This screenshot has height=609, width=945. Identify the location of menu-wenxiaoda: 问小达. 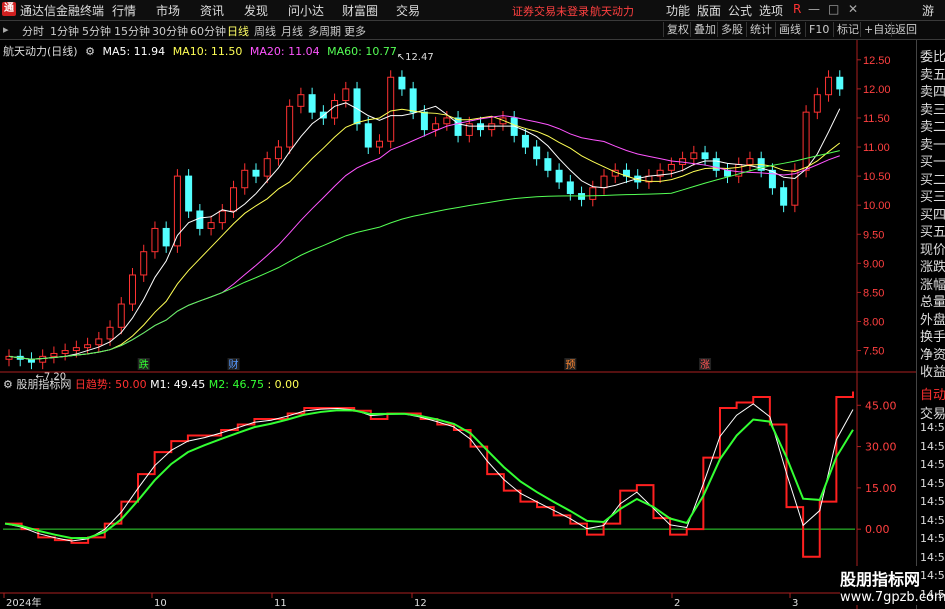
(306, 10).